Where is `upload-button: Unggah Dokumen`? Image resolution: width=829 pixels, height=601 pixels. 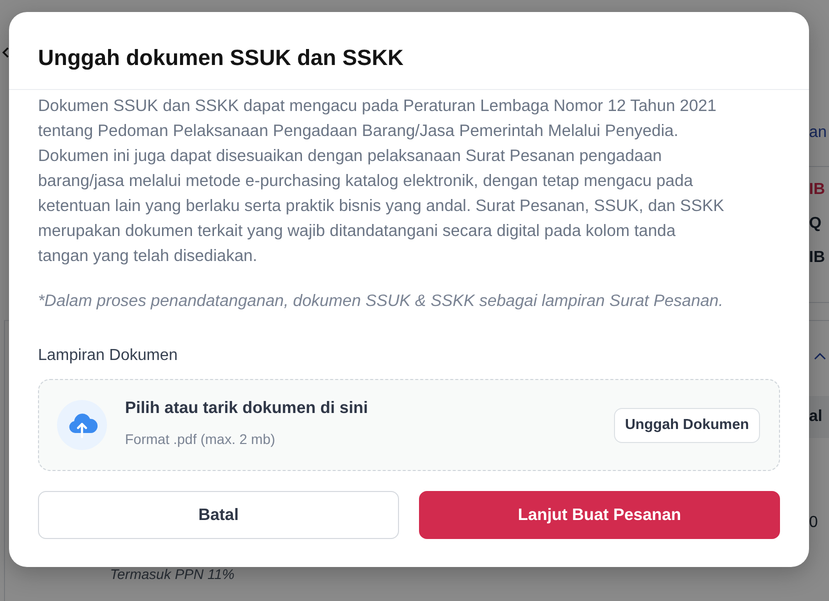 upload-button: Unggah Dokumen is located at coordinates (687, 425).